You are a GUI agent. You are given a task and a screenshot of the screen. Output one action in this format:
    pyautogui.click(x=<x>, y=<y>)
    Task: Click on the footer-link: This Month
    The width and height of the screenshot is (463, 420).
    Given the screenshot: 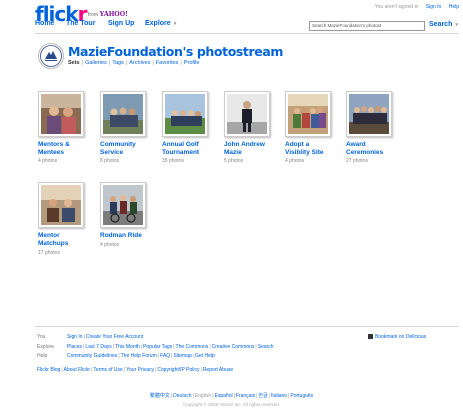 What is the action you would take?
    pyautogui.click(x=127, y=347)
    